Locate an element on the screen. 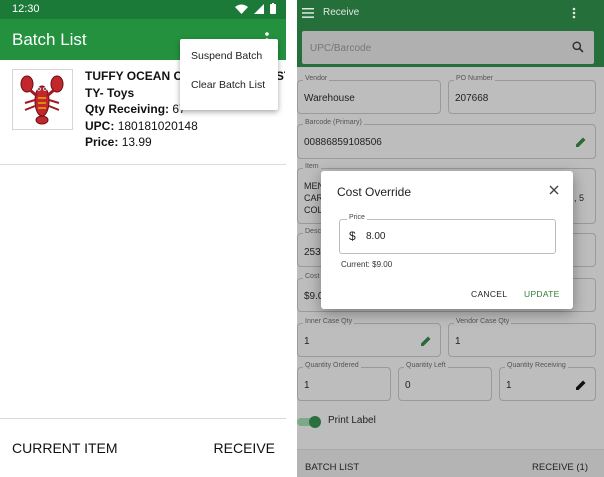 The image size is (604, 477). close-icon is located at coordinates (554, 190).